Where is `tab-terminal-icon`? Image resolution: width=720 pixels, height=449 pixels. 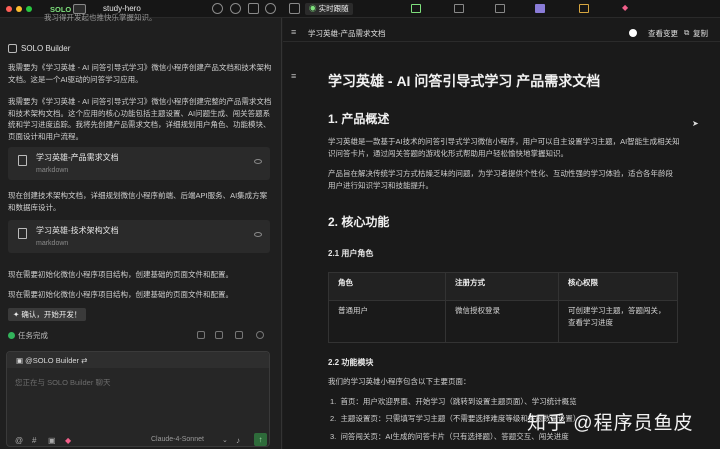
tab-terminal-icon is located at coordinates (416, 8).